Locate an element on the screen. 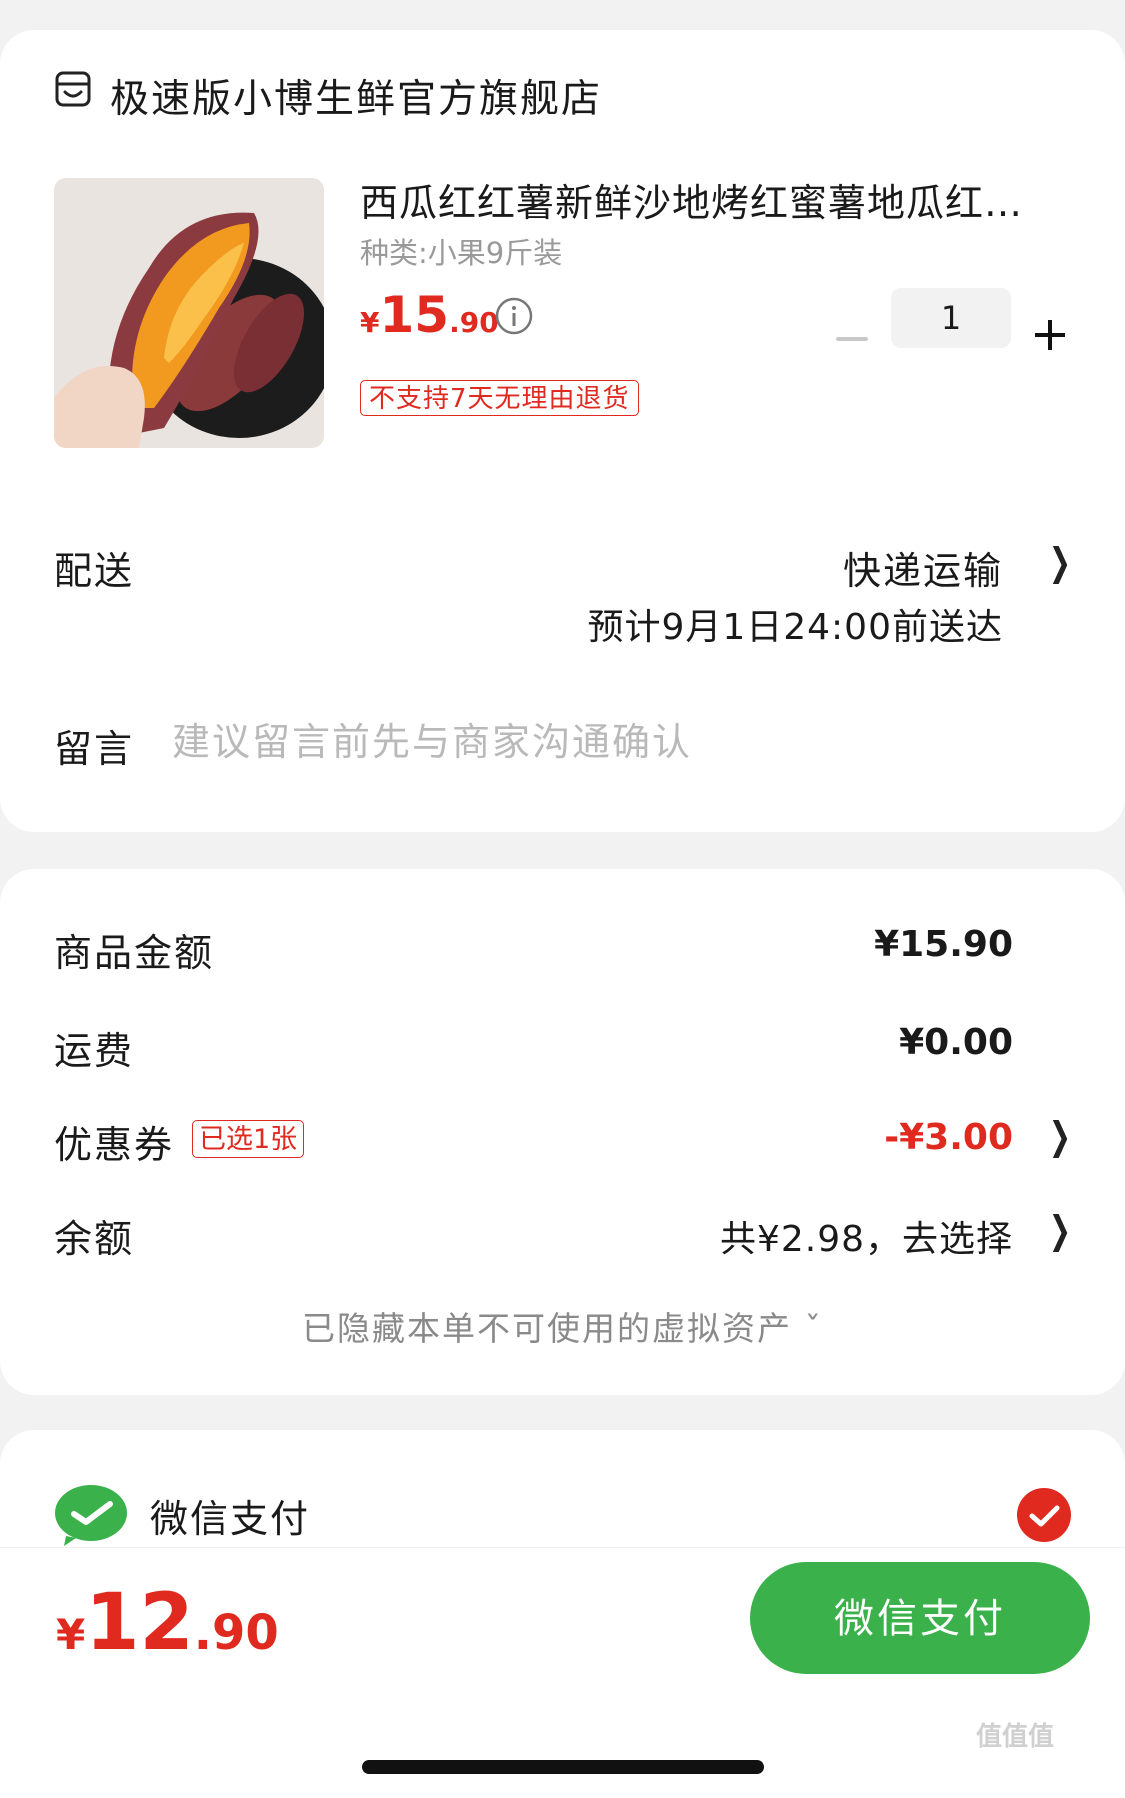 The image size is (1125, 1798). note-label: 留言 is located at coordinates (94, 749).